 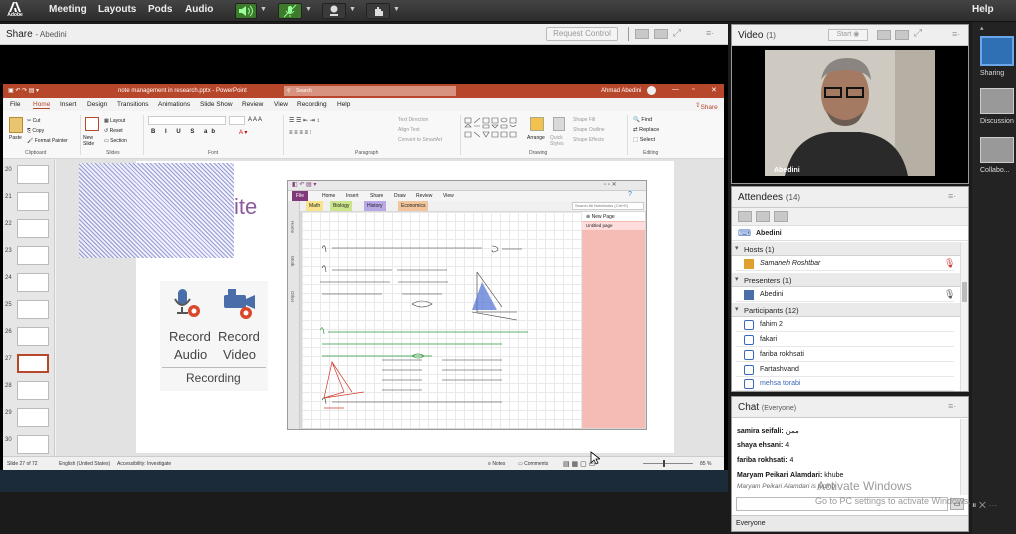 I want to click on participant-row: Fartashvand, so click(x=845, y=370).